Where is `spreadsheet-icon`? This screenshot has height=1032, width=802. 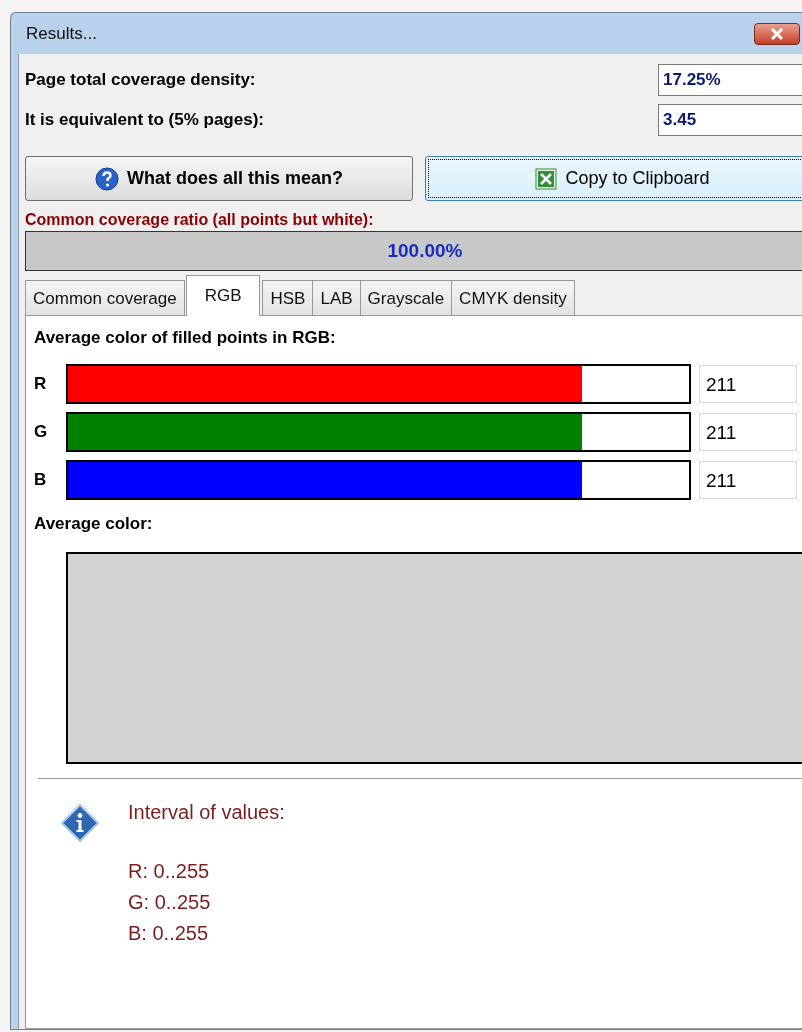
spreadsheet-icon is located at coordinates (546, 178).